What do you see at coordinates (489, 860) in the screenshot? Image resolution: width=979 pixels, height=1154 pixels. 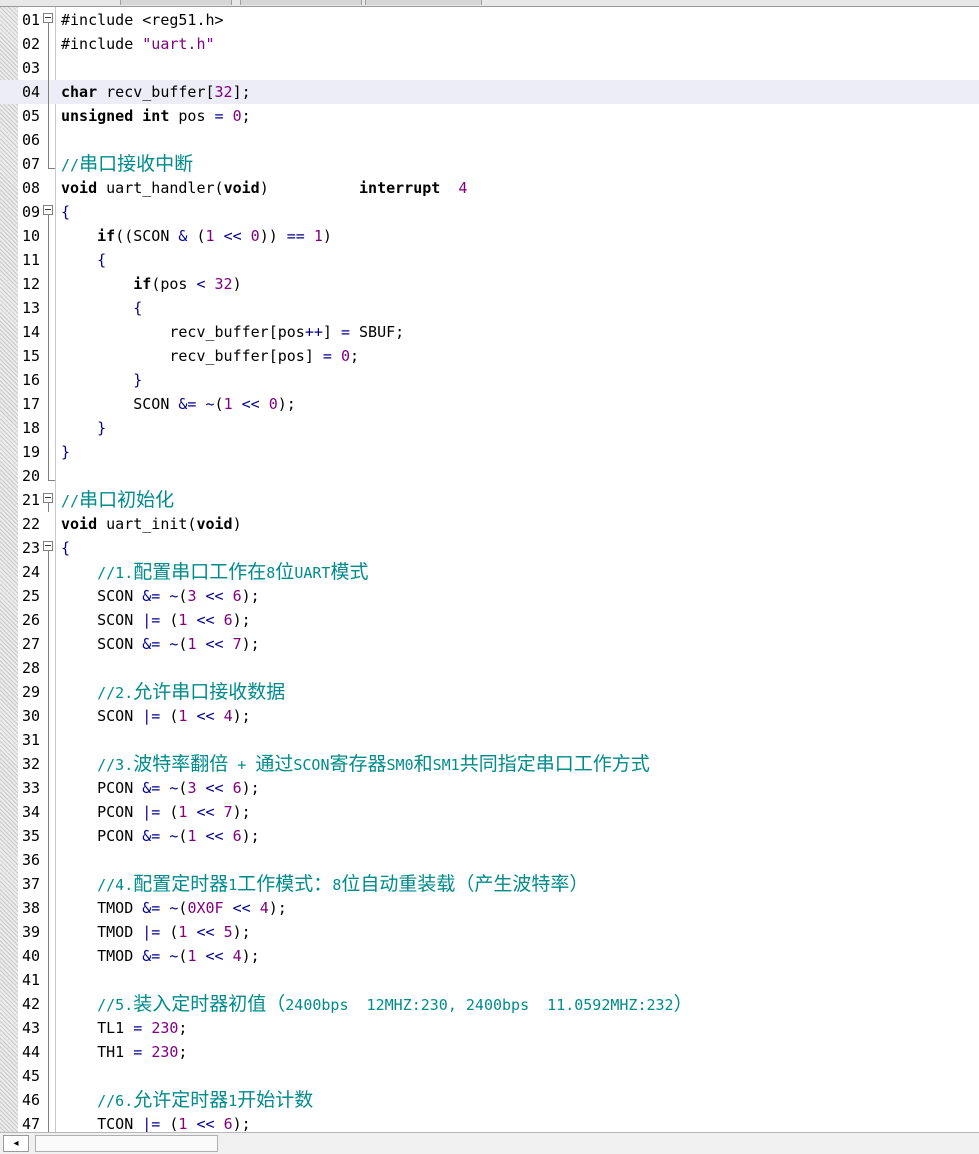 I see `code-line: 36` at bounding box center [489, 860].